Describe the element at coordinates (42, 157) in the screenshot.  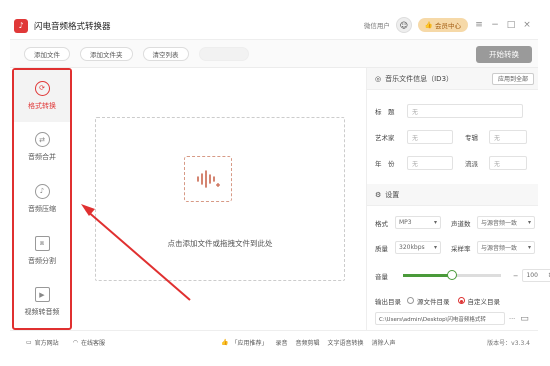
I see `sidebar-item-label: 音频合并` at that location.